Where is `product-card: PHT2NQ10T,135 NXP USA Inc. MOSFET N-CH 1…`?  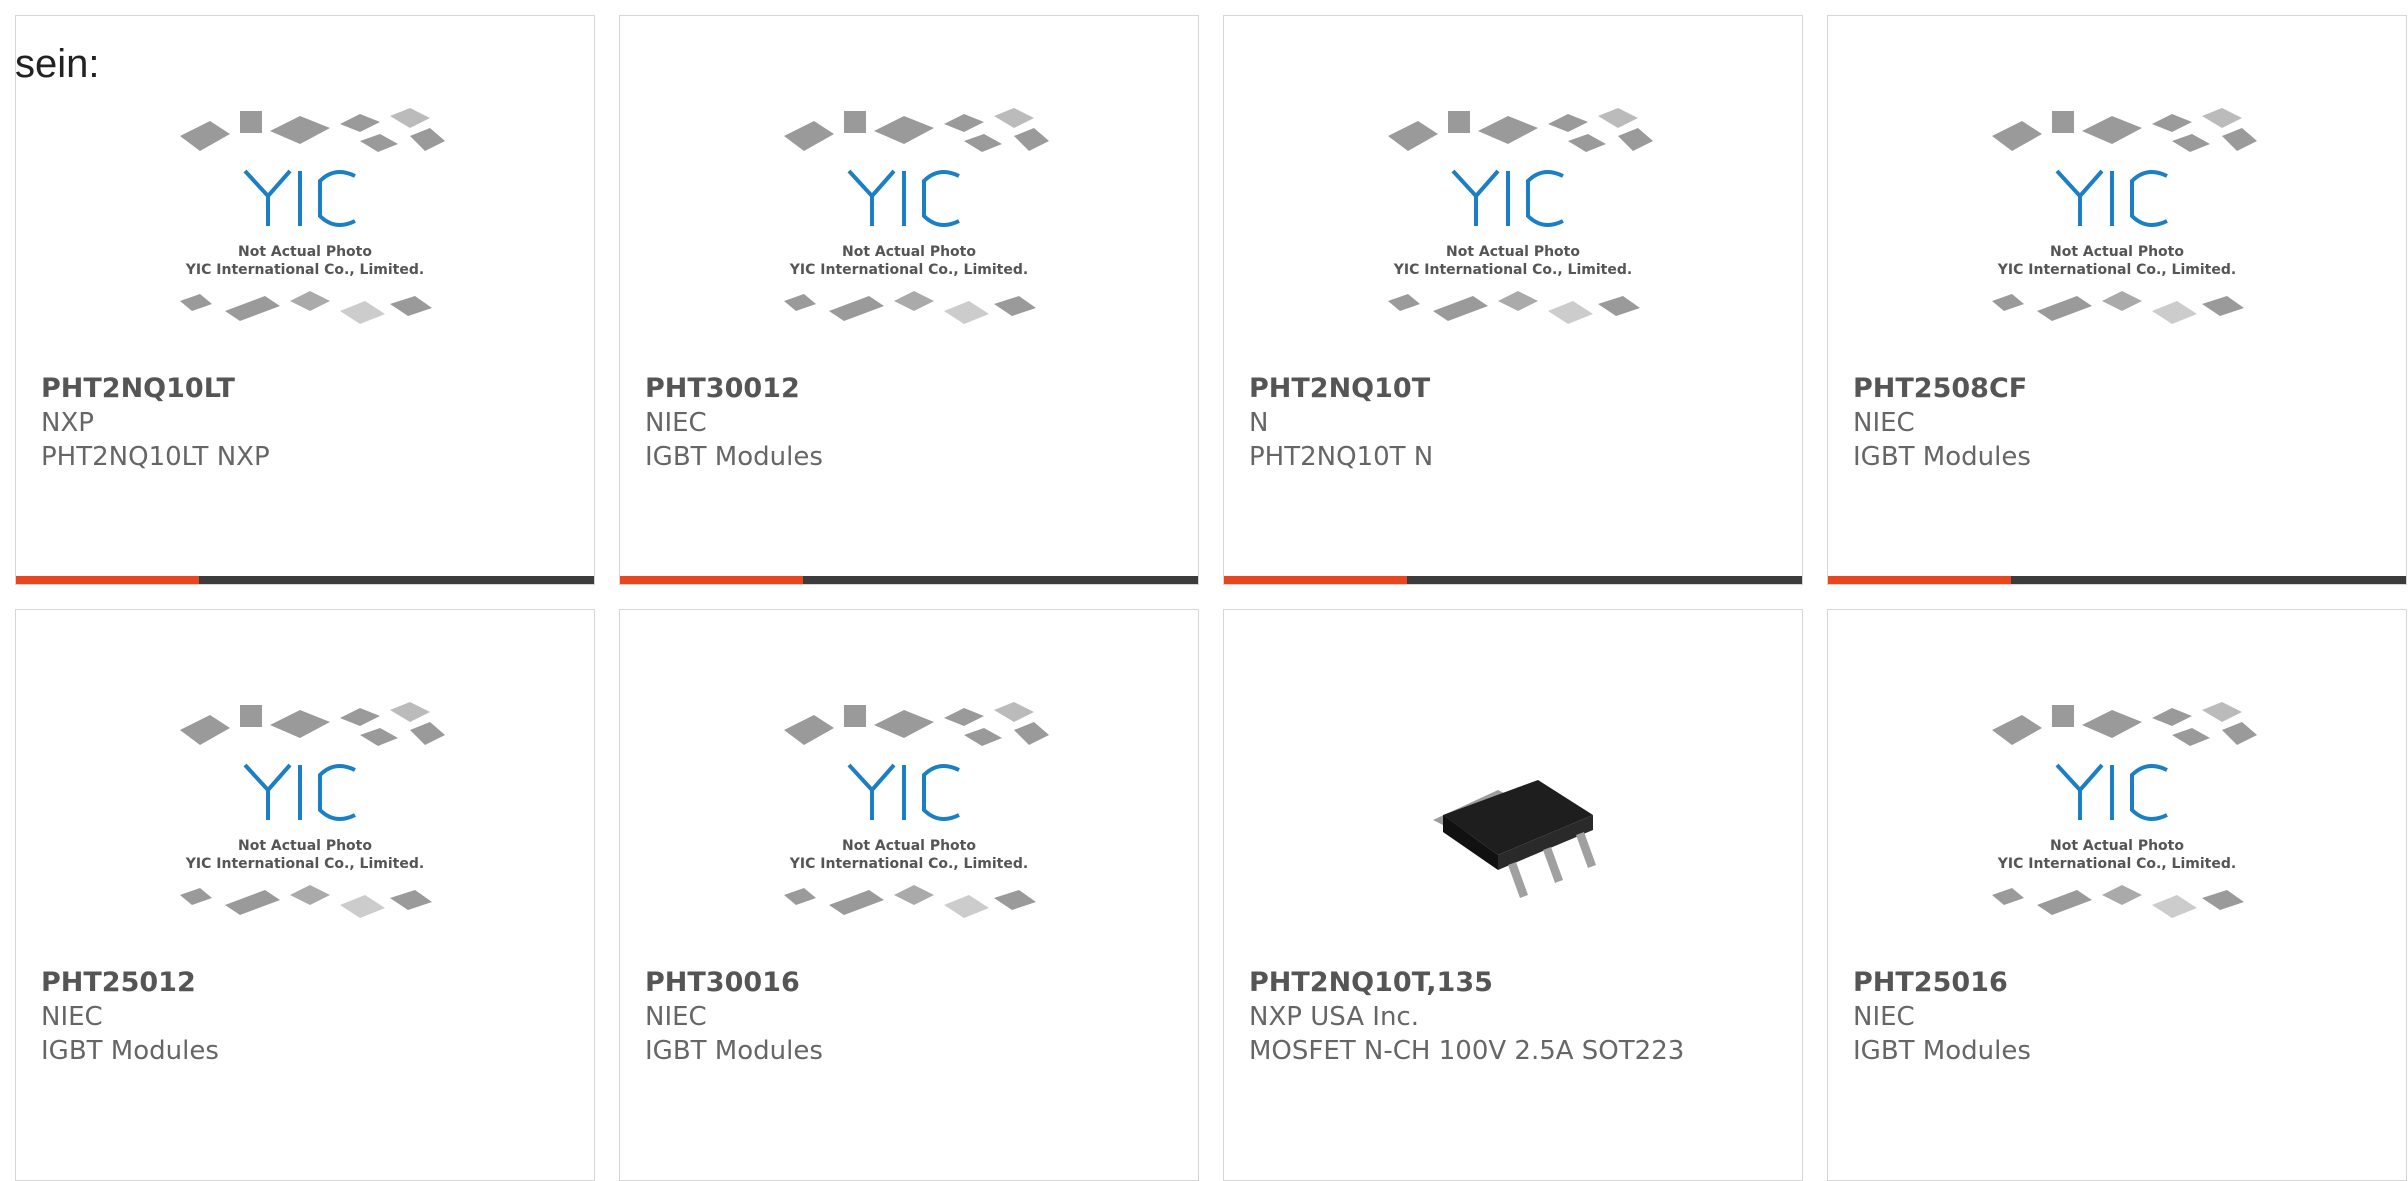 product-card: PHT2NQ10T,135 NXP USA Inc. MOSFET N-CH 1… is located at coordinates (1513, 895).